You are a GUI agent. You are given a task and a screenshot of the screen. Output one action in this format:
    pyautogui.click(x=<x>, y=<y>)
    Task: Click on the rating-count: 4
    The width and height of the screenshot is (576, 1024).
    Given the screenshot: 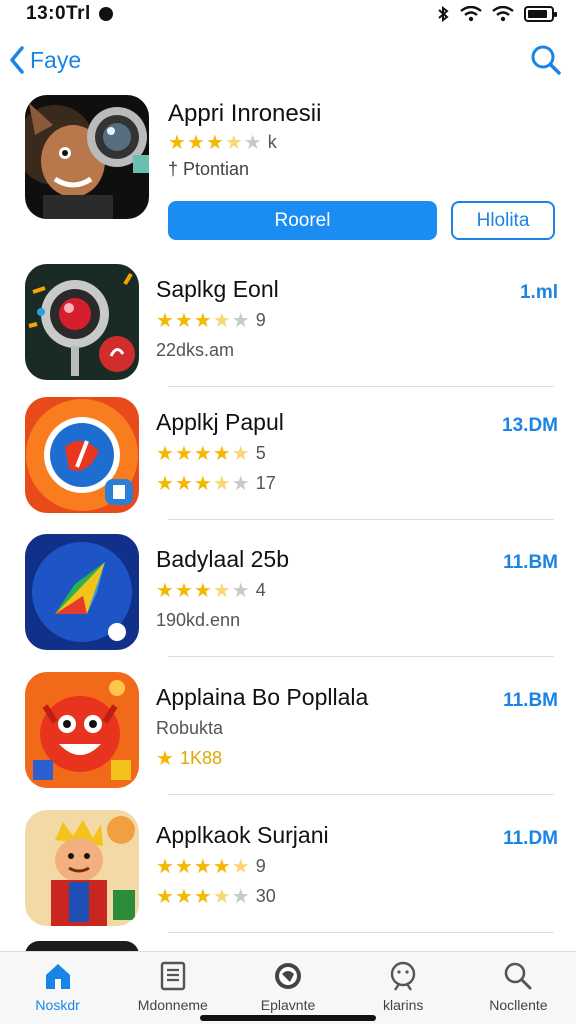 What is the action you would take?
    pyautogui.click(x=260, y=590)
    